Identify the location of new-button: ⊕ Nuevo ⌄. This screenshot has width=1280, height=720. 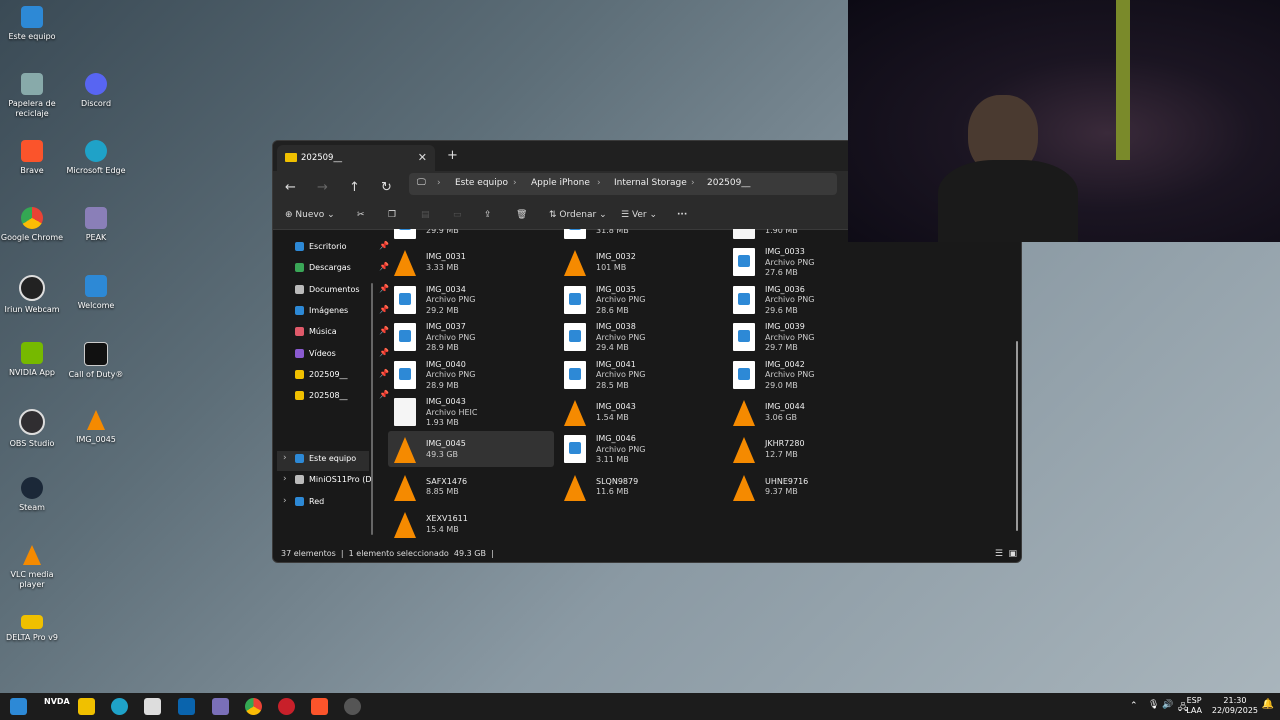
(310, 215).